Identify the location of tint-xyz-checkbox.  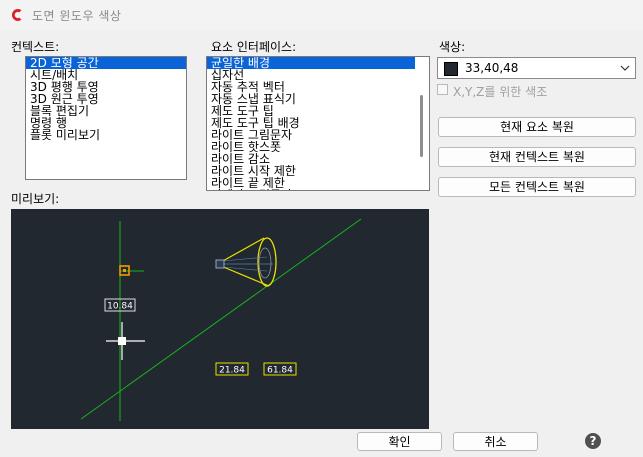
(442, 89).